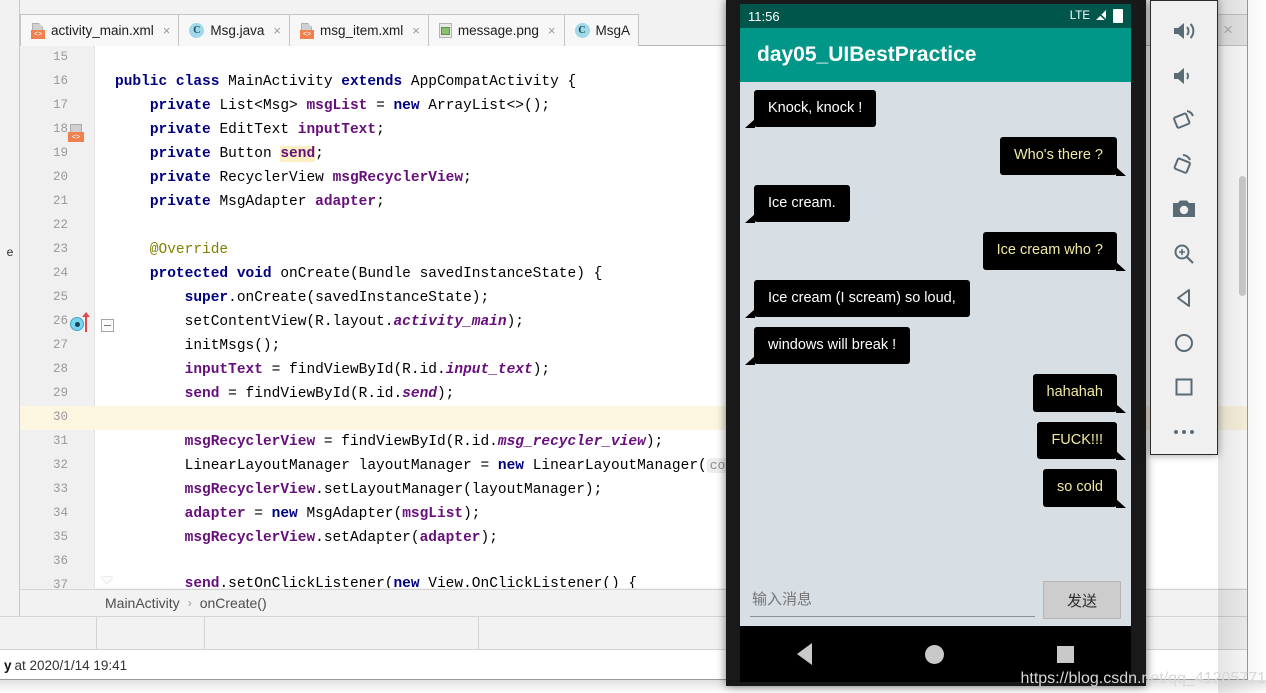 Image resolution: width=1266 pixels, height=693 pixels. I want to click on code-line: initMsgs();, so click(198, 346).